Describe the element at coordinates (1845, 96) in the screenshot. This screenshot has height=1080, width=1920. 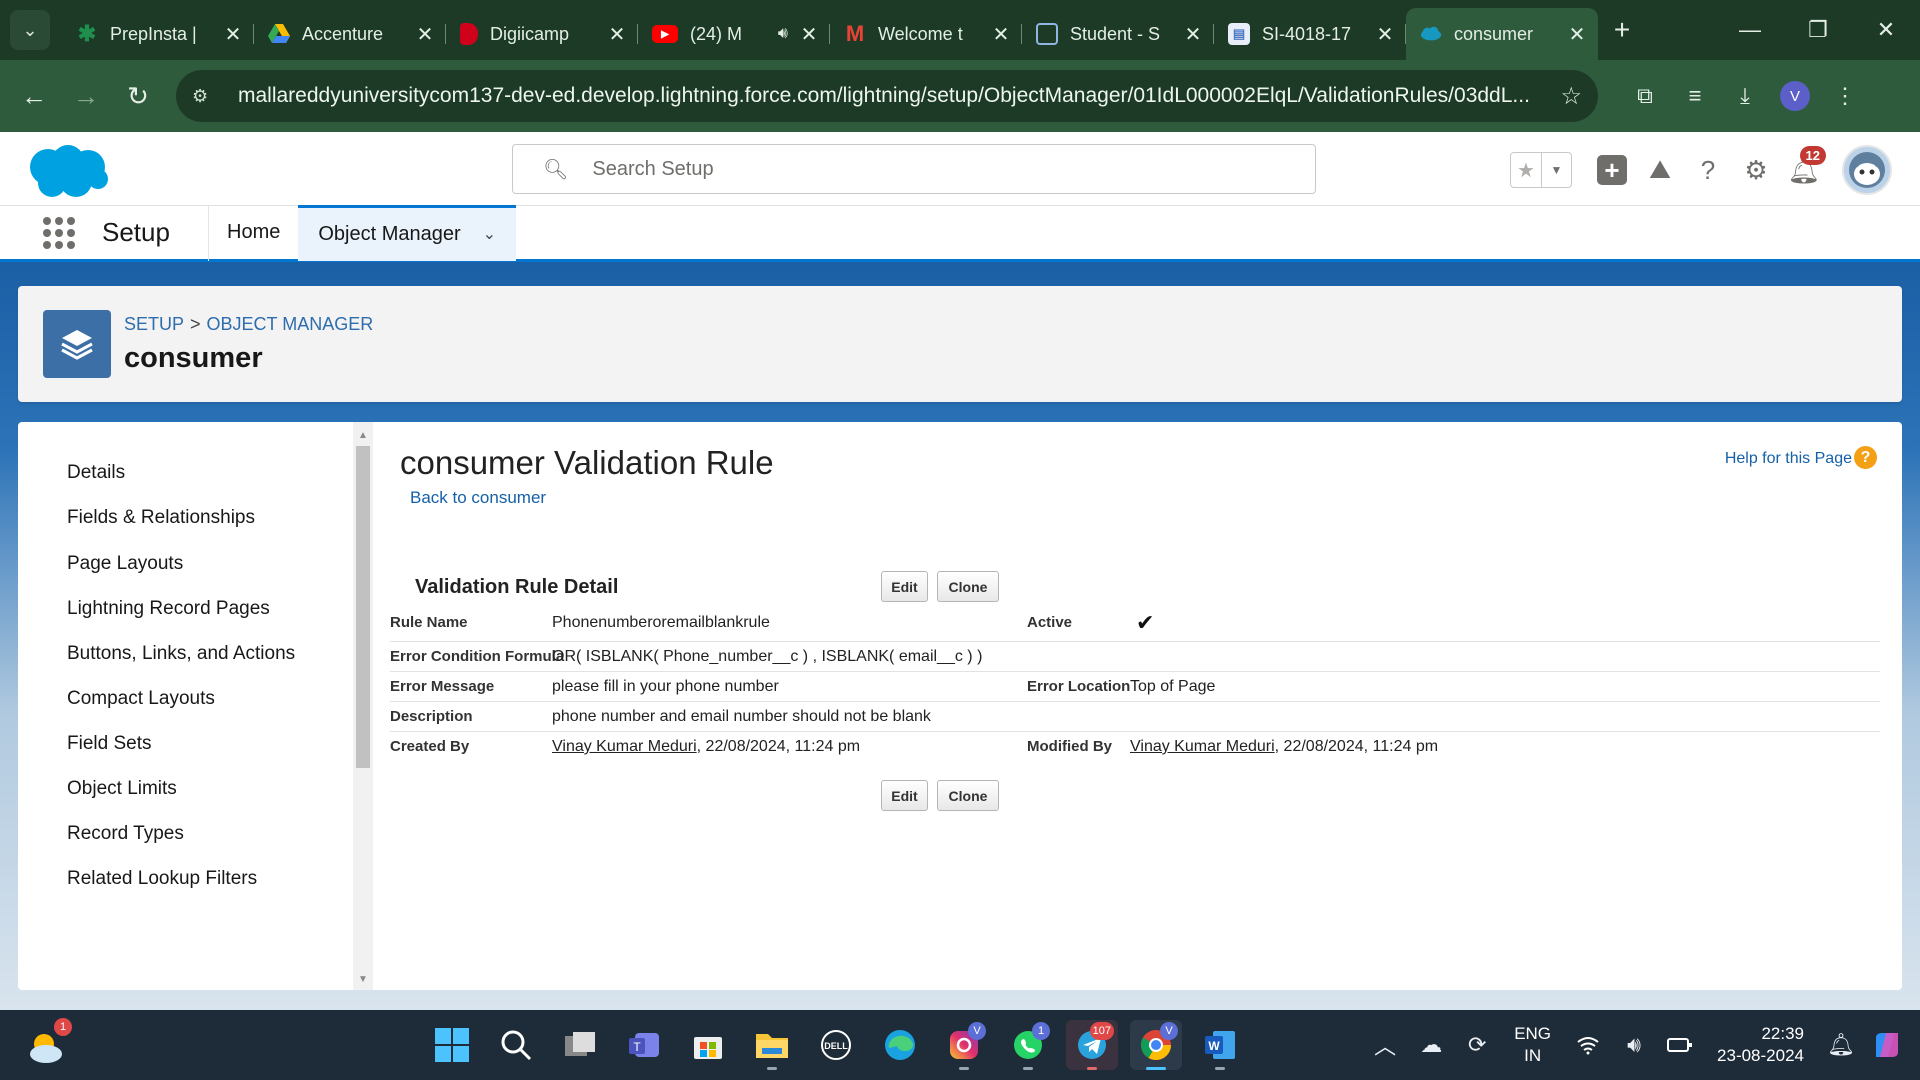
I see `more-menu-icon: ⋮` at that location.